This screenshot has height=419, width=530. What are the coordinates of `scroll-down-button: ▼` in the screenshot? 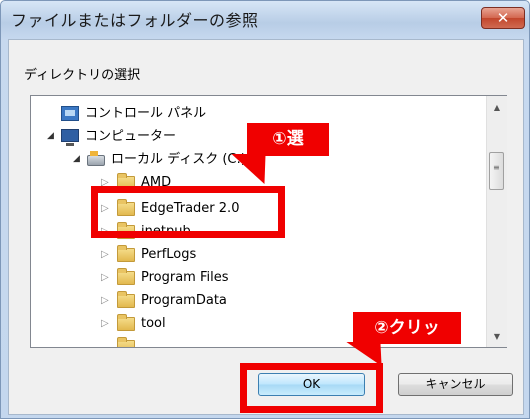 It's located at (497, 336).